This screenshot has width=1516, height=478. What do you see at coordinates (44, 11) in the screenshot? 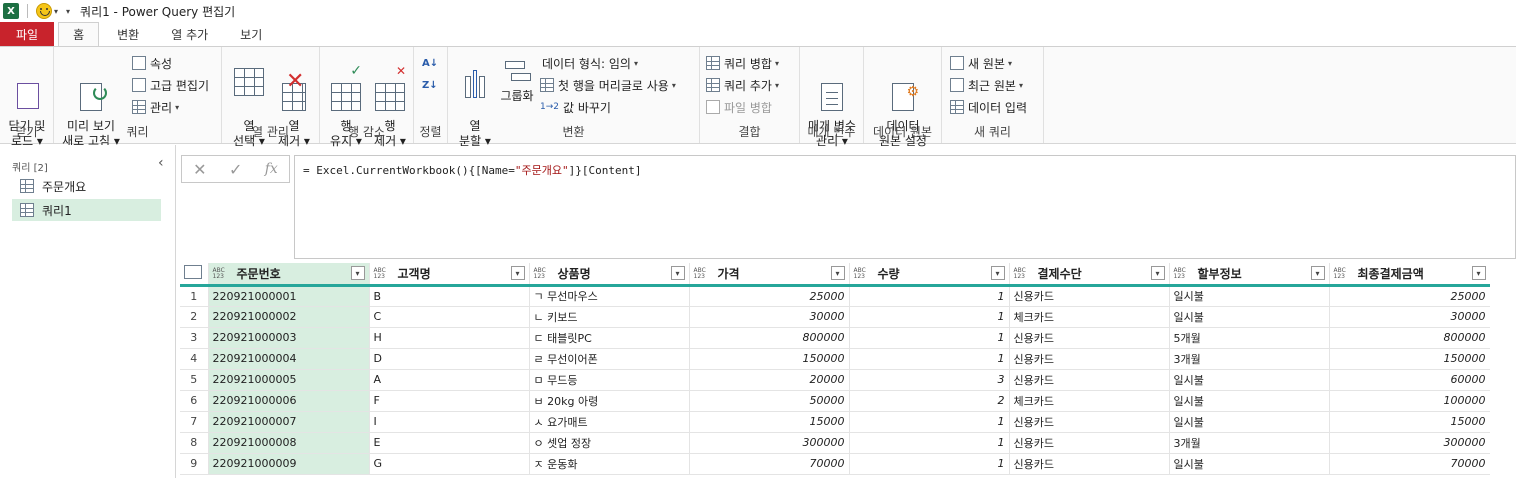
I see `feedback-smiley-icon` at bounding box center [44, 11].